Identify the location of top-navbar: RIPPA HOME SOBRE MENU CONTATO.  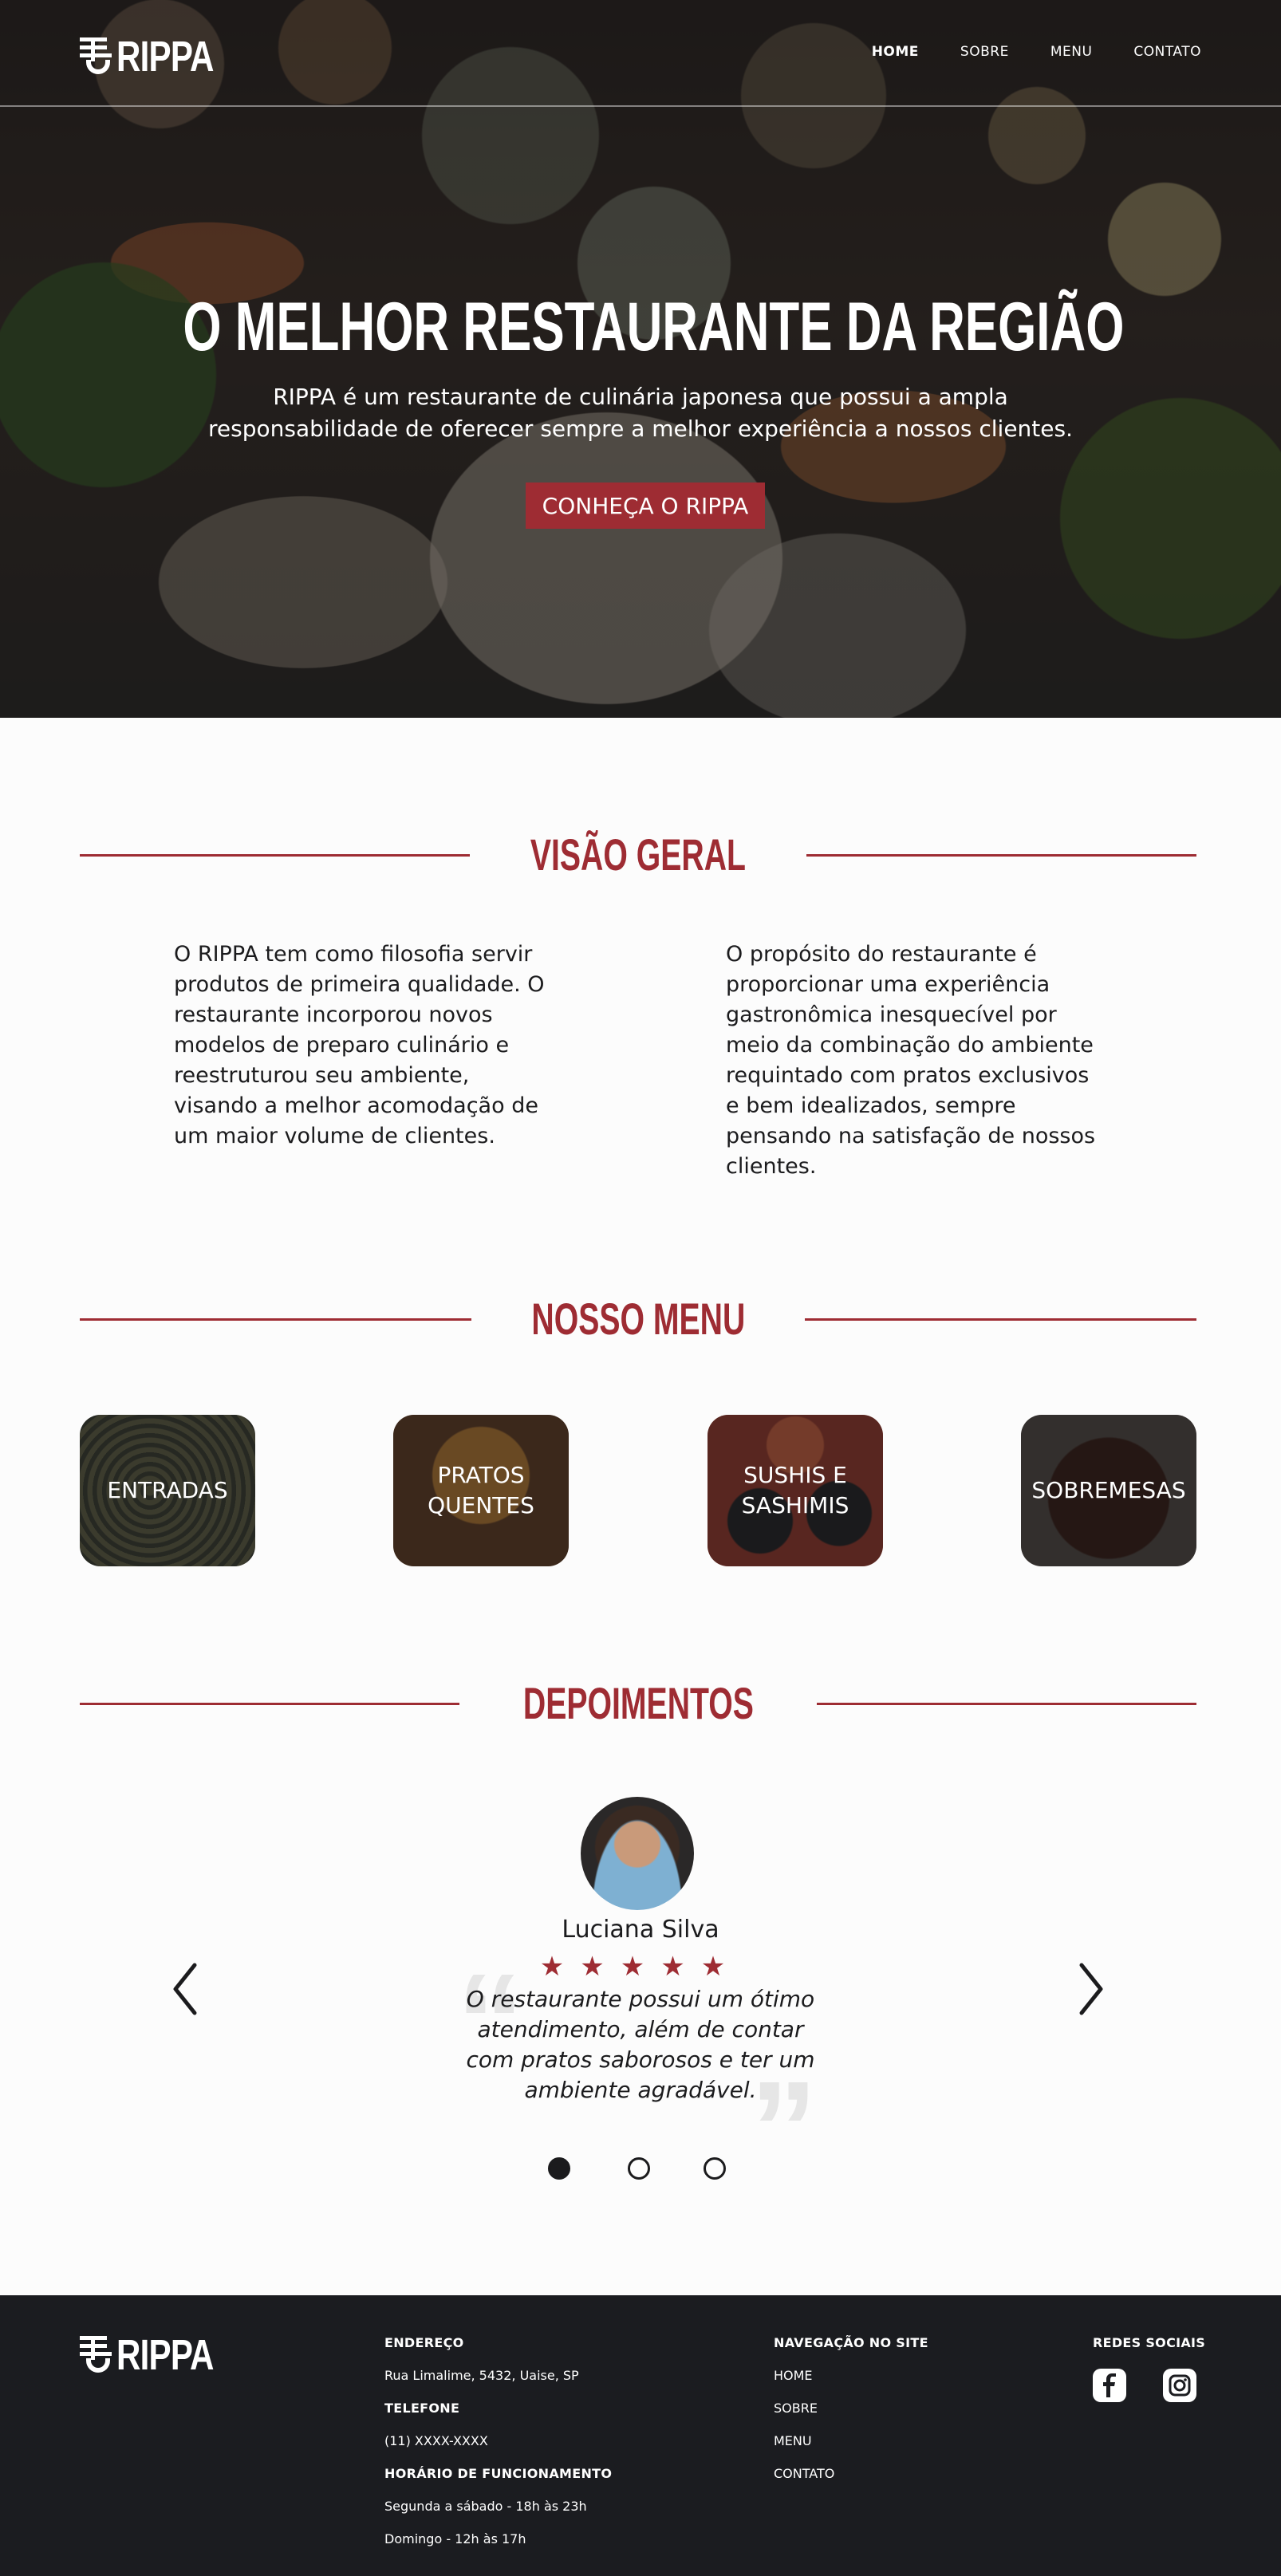
(640, 53).